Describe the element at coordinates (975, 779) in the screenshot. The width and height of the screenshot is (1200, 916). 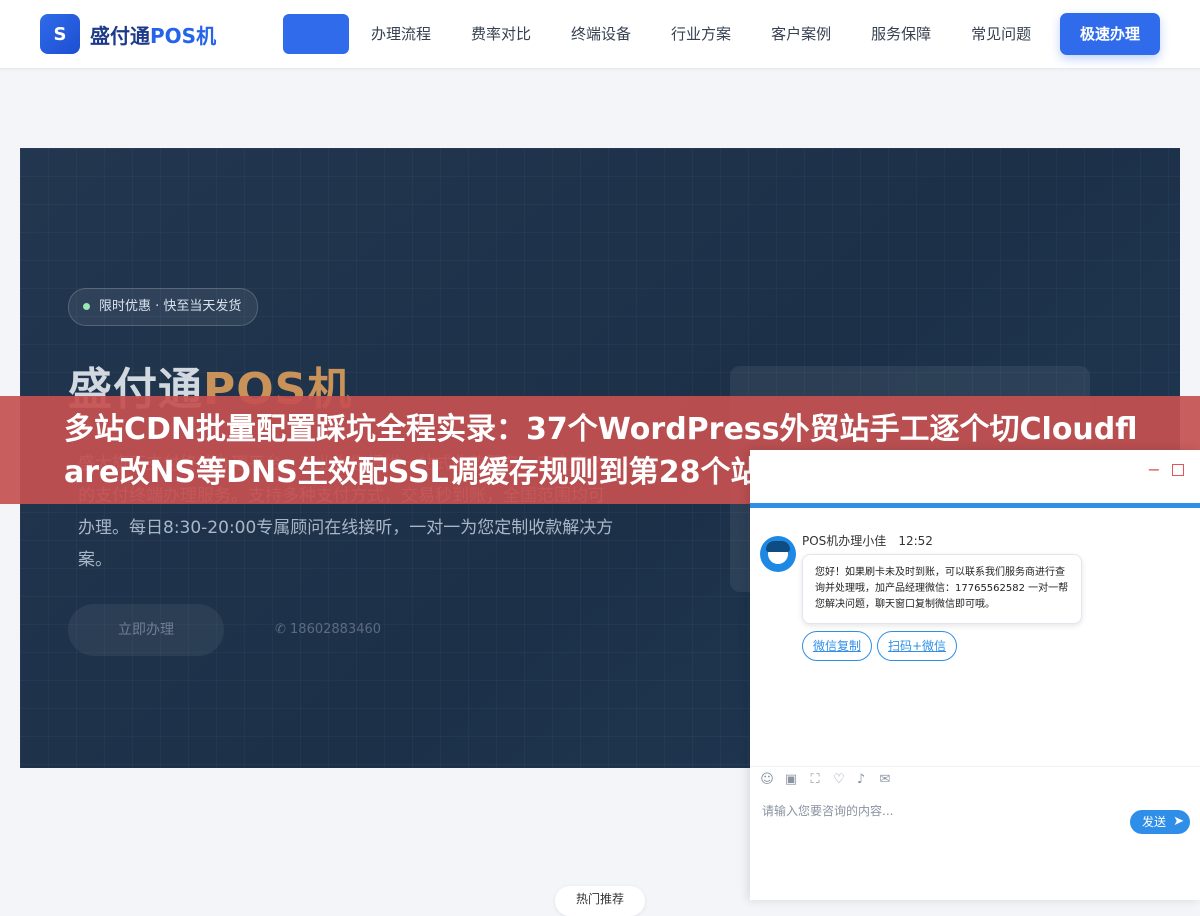
I see `chat-toolbar: ☺ ▣ ⛶ ♡ ♪ ✉` at that location.